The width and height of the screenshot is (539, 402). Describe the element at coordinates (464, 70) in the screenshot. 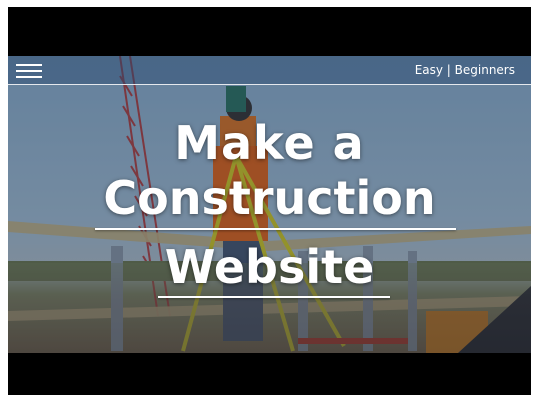

I see `difficulty-label: Easy | Beginners` at that location.